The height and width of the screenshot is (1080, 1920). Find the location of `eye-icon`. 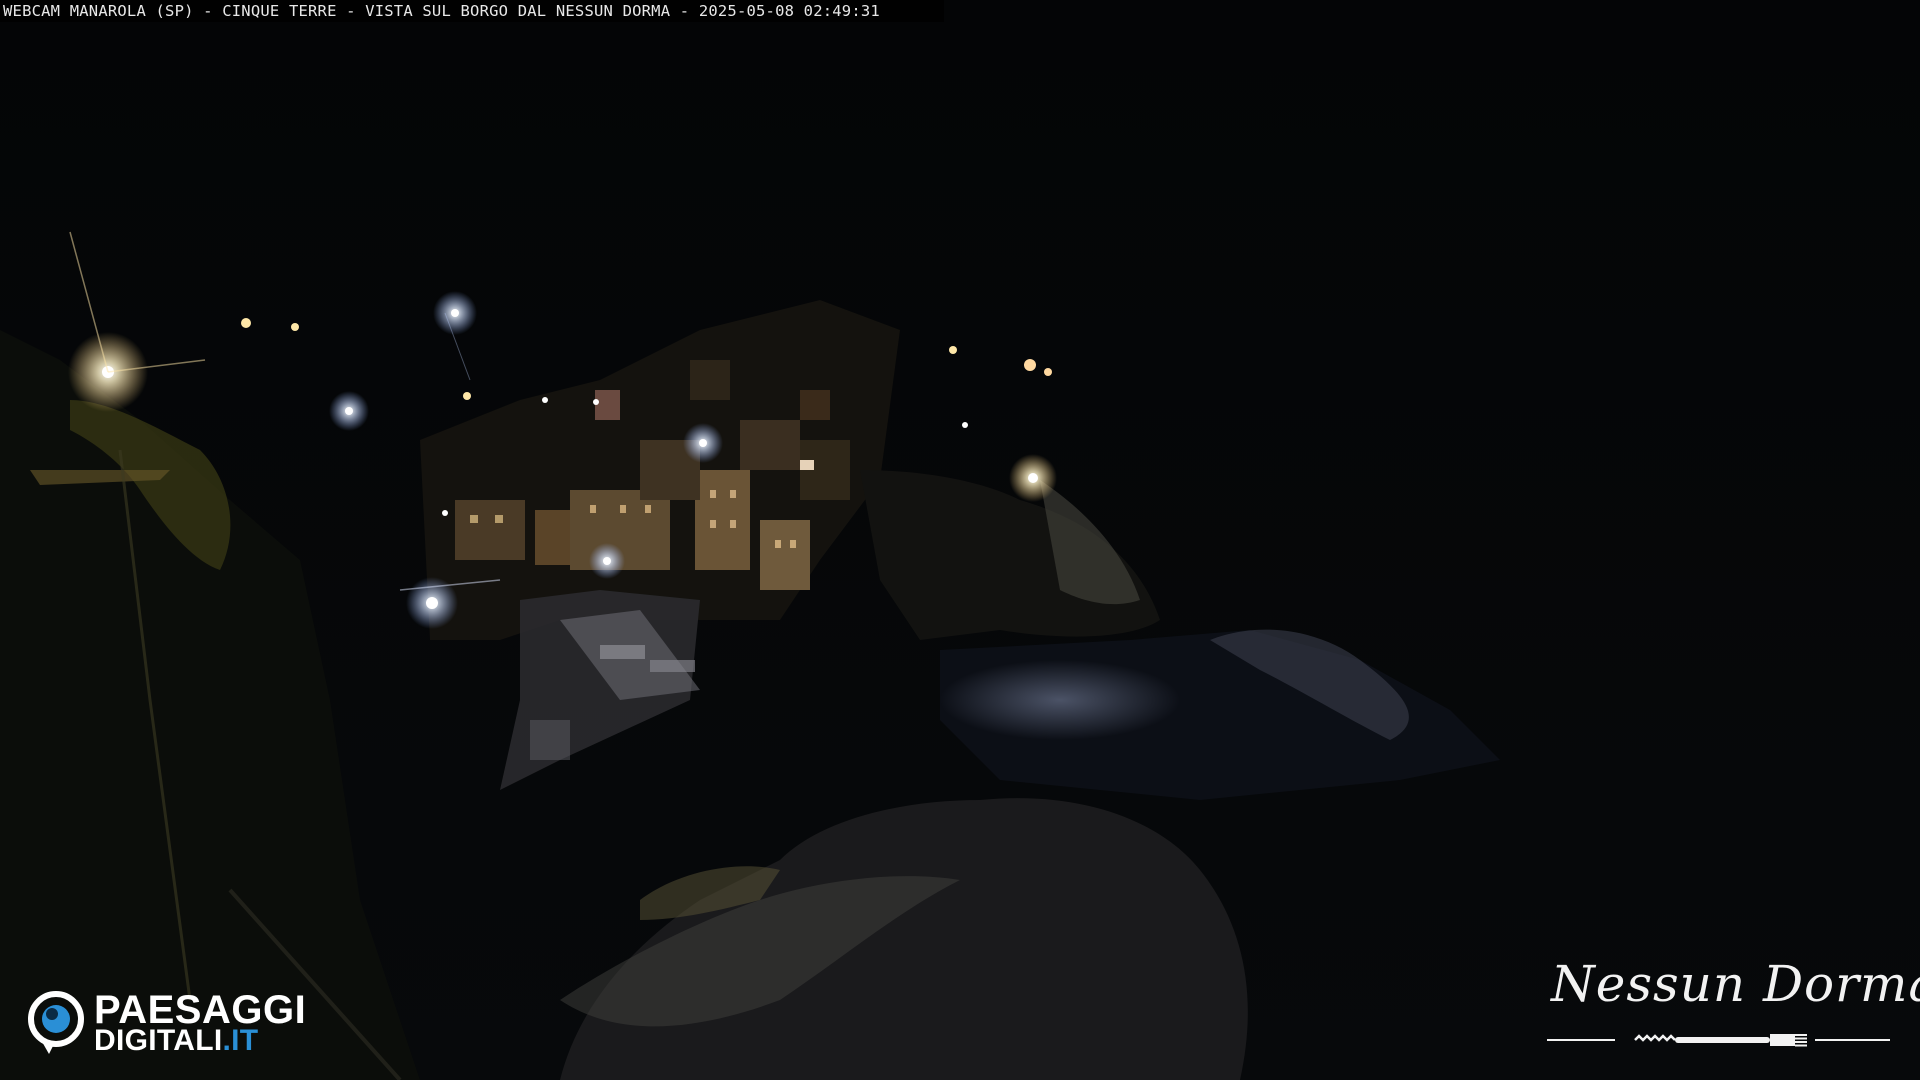

eye-icon is located at coordinates (56, 1022).